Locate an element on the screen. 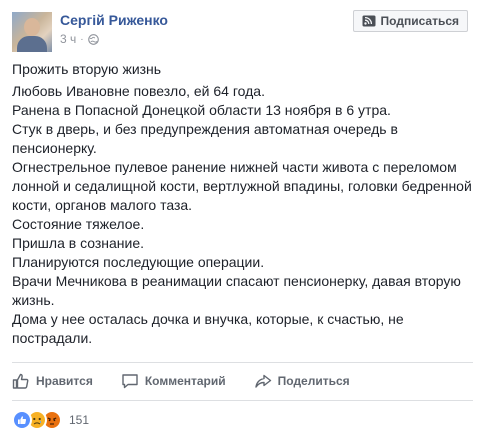  share-button: Поделиться is located at coordinates (302, 381).